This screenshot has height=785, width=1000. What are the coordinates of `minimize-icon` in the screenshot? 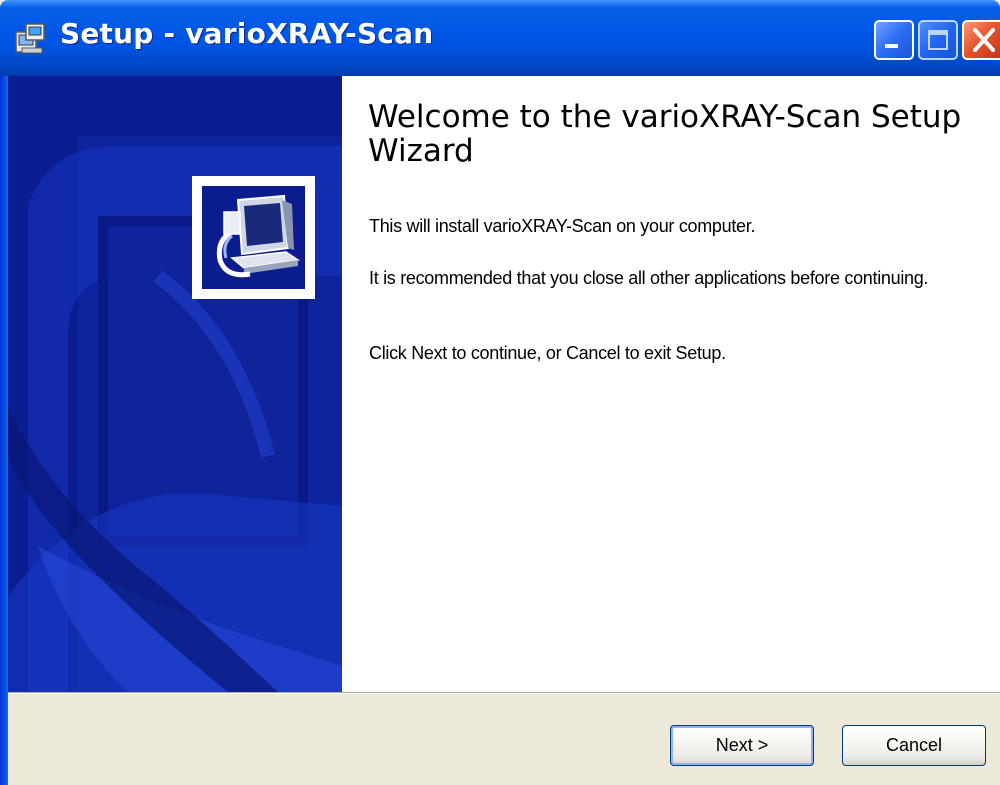 It's located at (891, 46).